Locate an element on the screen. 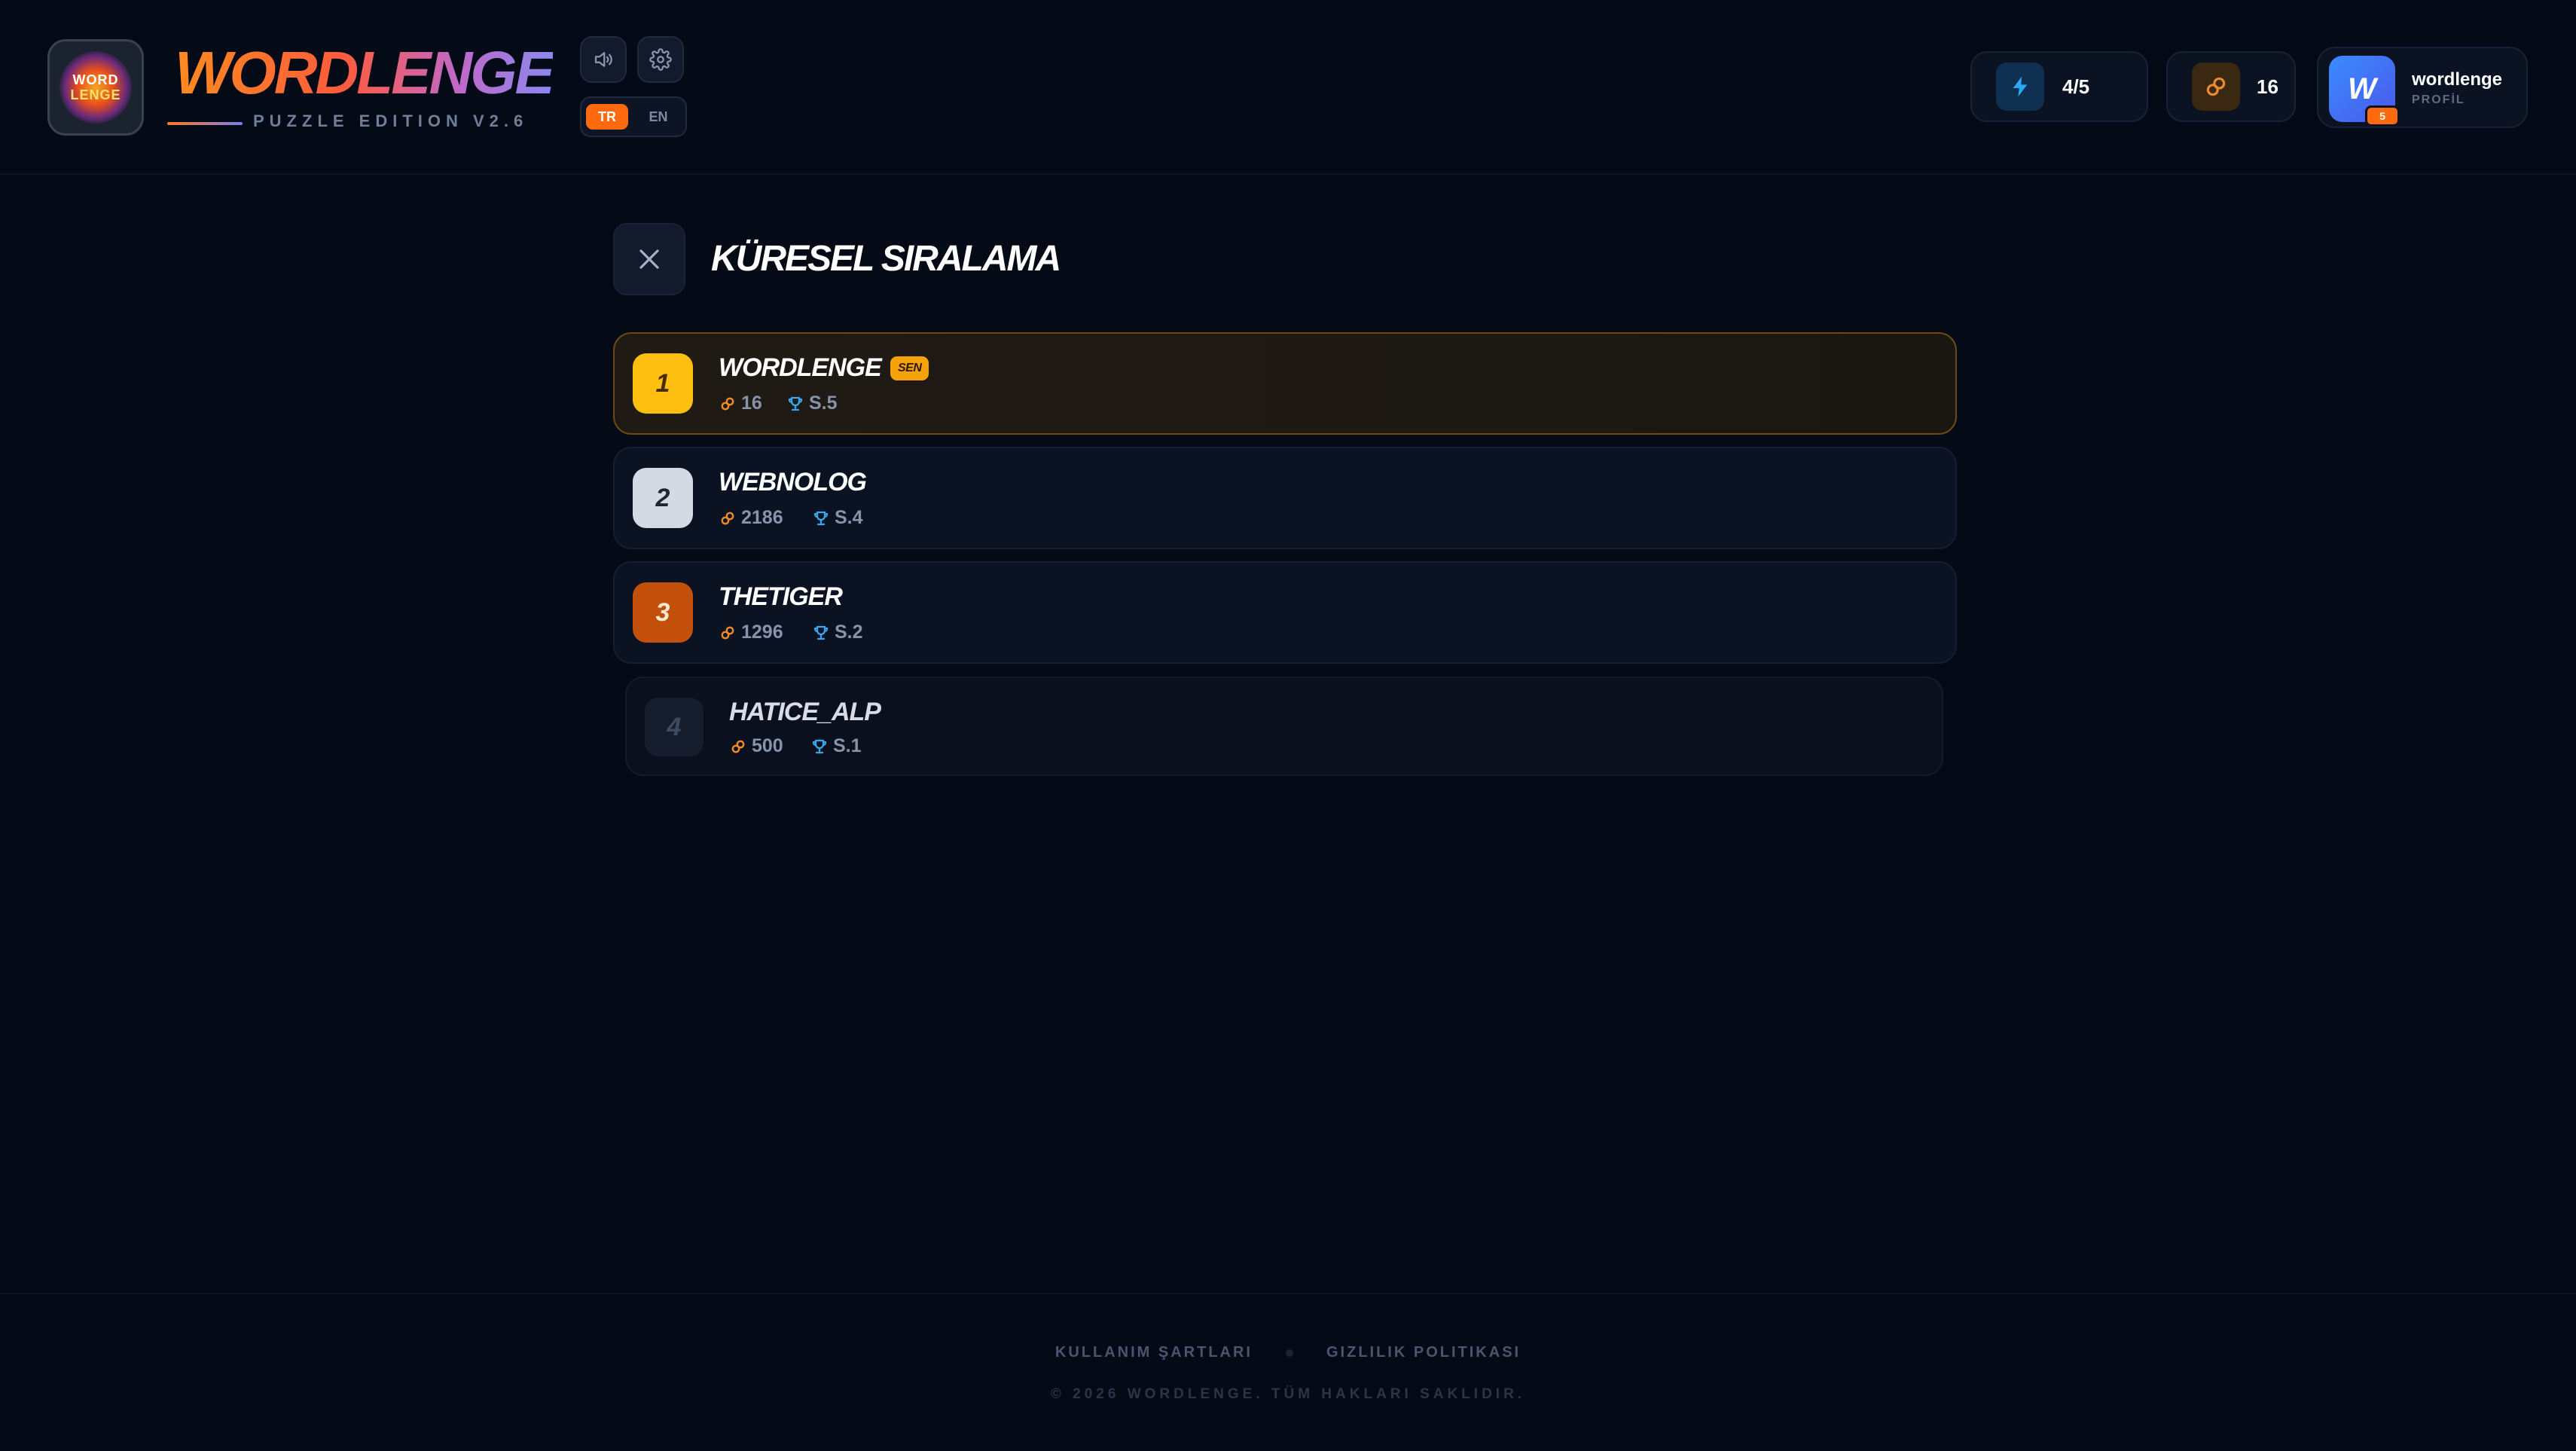 This screenshot has height=1451, width=2576. separator-dot is located at coordinates (1289, 1353).